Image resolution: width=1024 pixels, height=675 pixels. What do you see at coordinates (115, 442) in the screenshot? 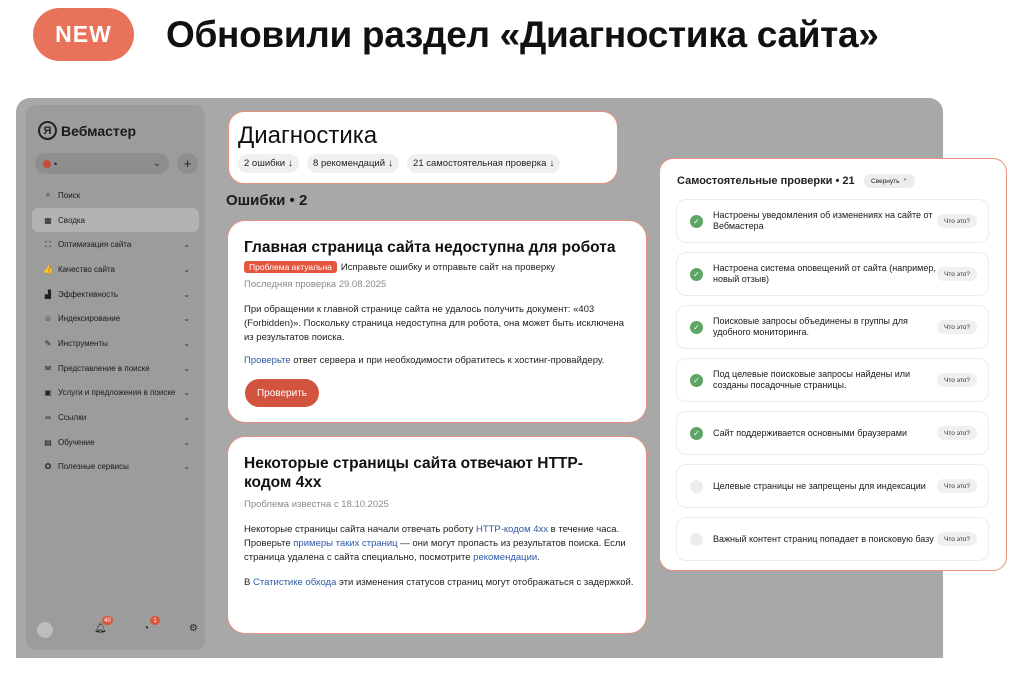
I see `sidebar-item: ▤ Обучение ⌄` at bounding box center [115, 442].